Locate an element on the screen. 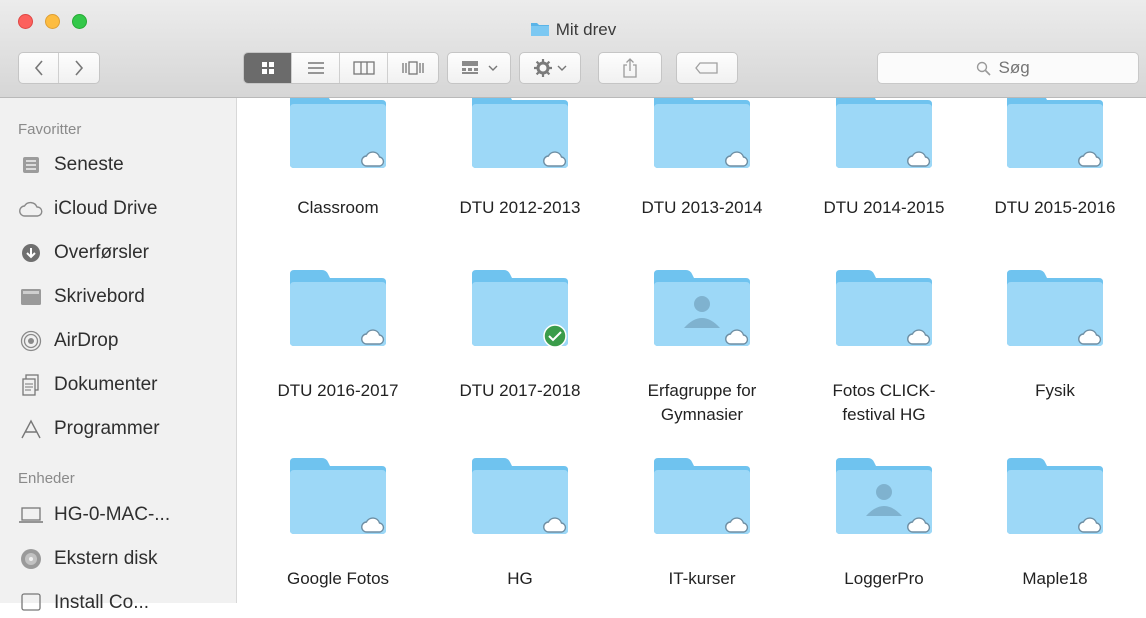  column-view-button is located at coordinates (364, 68).